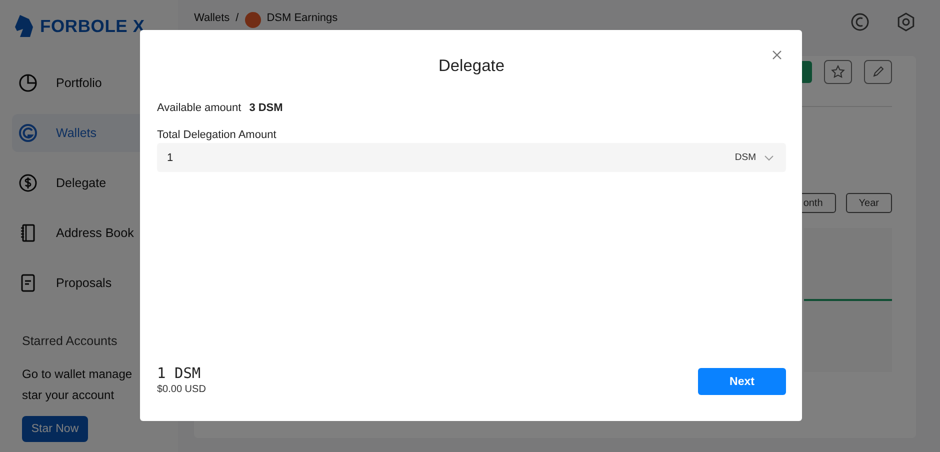 This screenshot has height=452, width=940. What do you see at coordinates (68, 395) in the screenshot?
I see `hint-text: star your account` at bounding box center [68, 395].